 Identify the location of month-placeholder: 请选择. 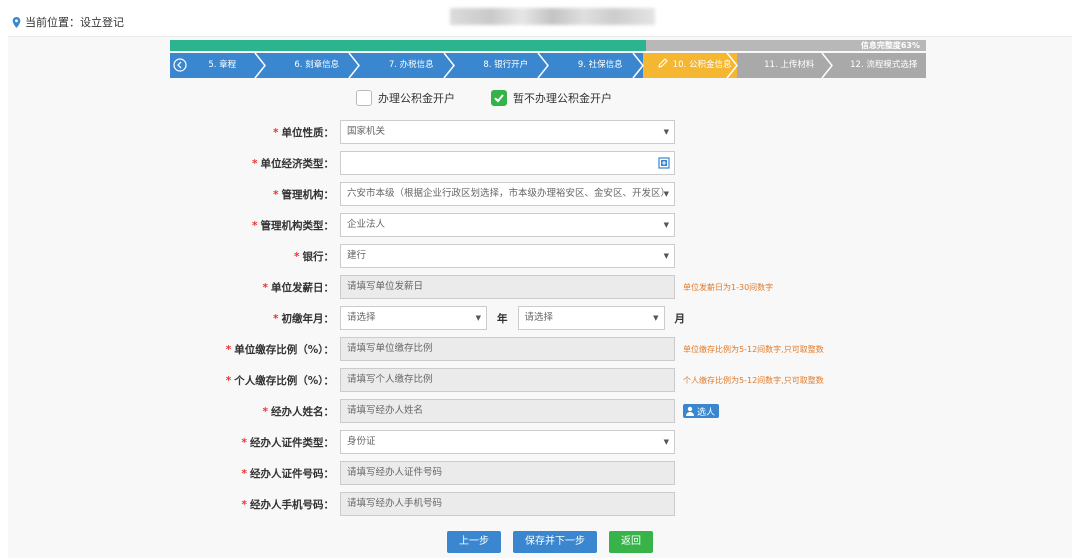
(539, 317).